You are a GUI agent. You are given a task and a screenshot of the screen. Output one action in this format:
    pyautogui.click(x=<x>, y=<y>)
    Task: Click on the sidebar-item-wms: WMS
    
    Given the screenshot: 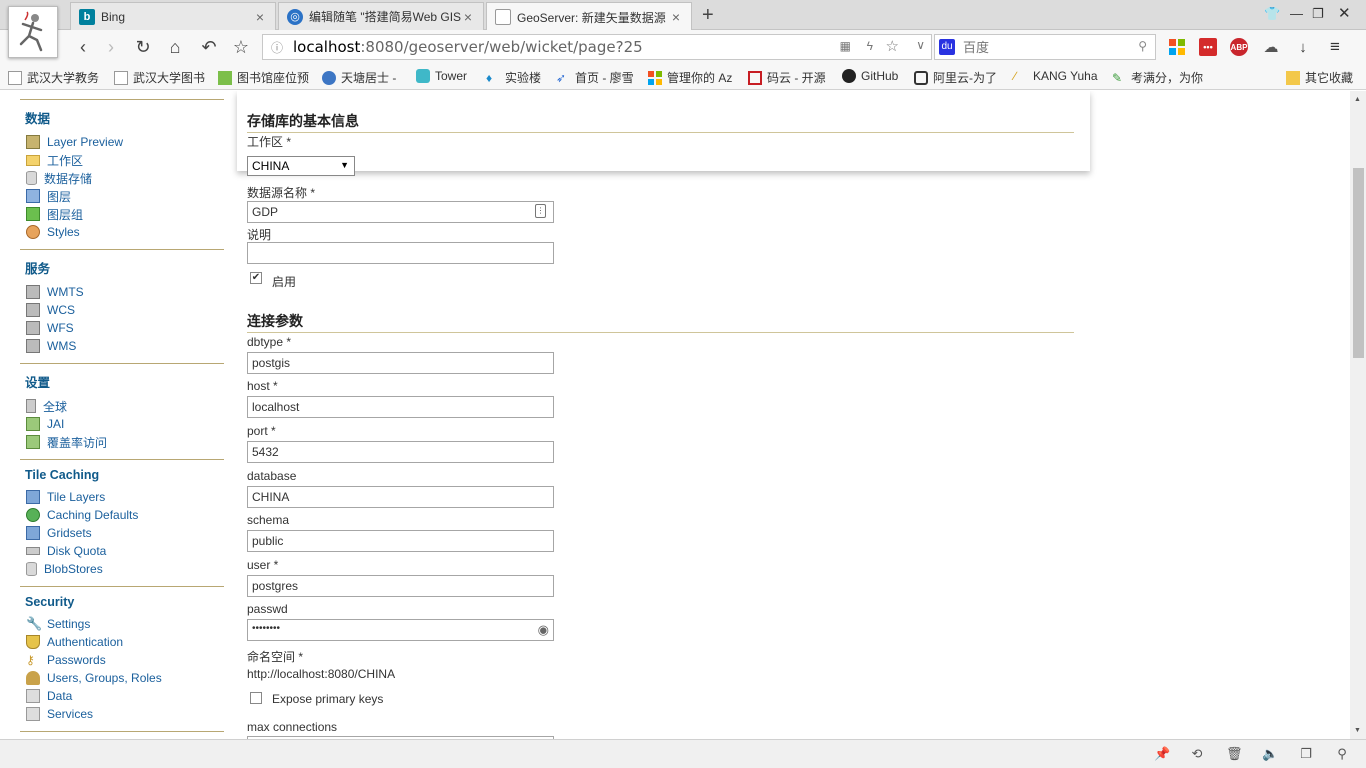 What is the action you would take?
    pyautogui.click(x=125, y=346)
    